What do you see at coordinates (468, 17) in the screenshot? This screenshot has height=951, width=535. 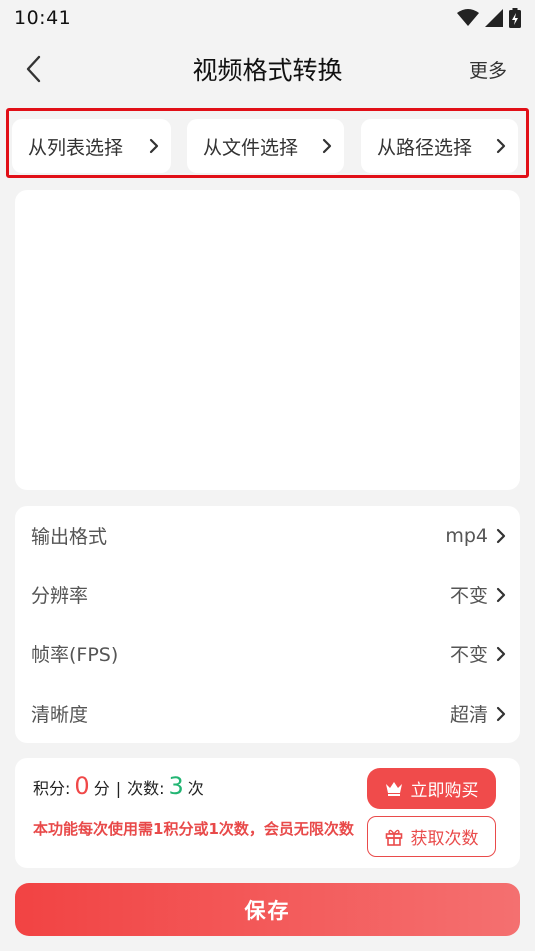 I see `wifi-icon` at bounding box center [468, 17].